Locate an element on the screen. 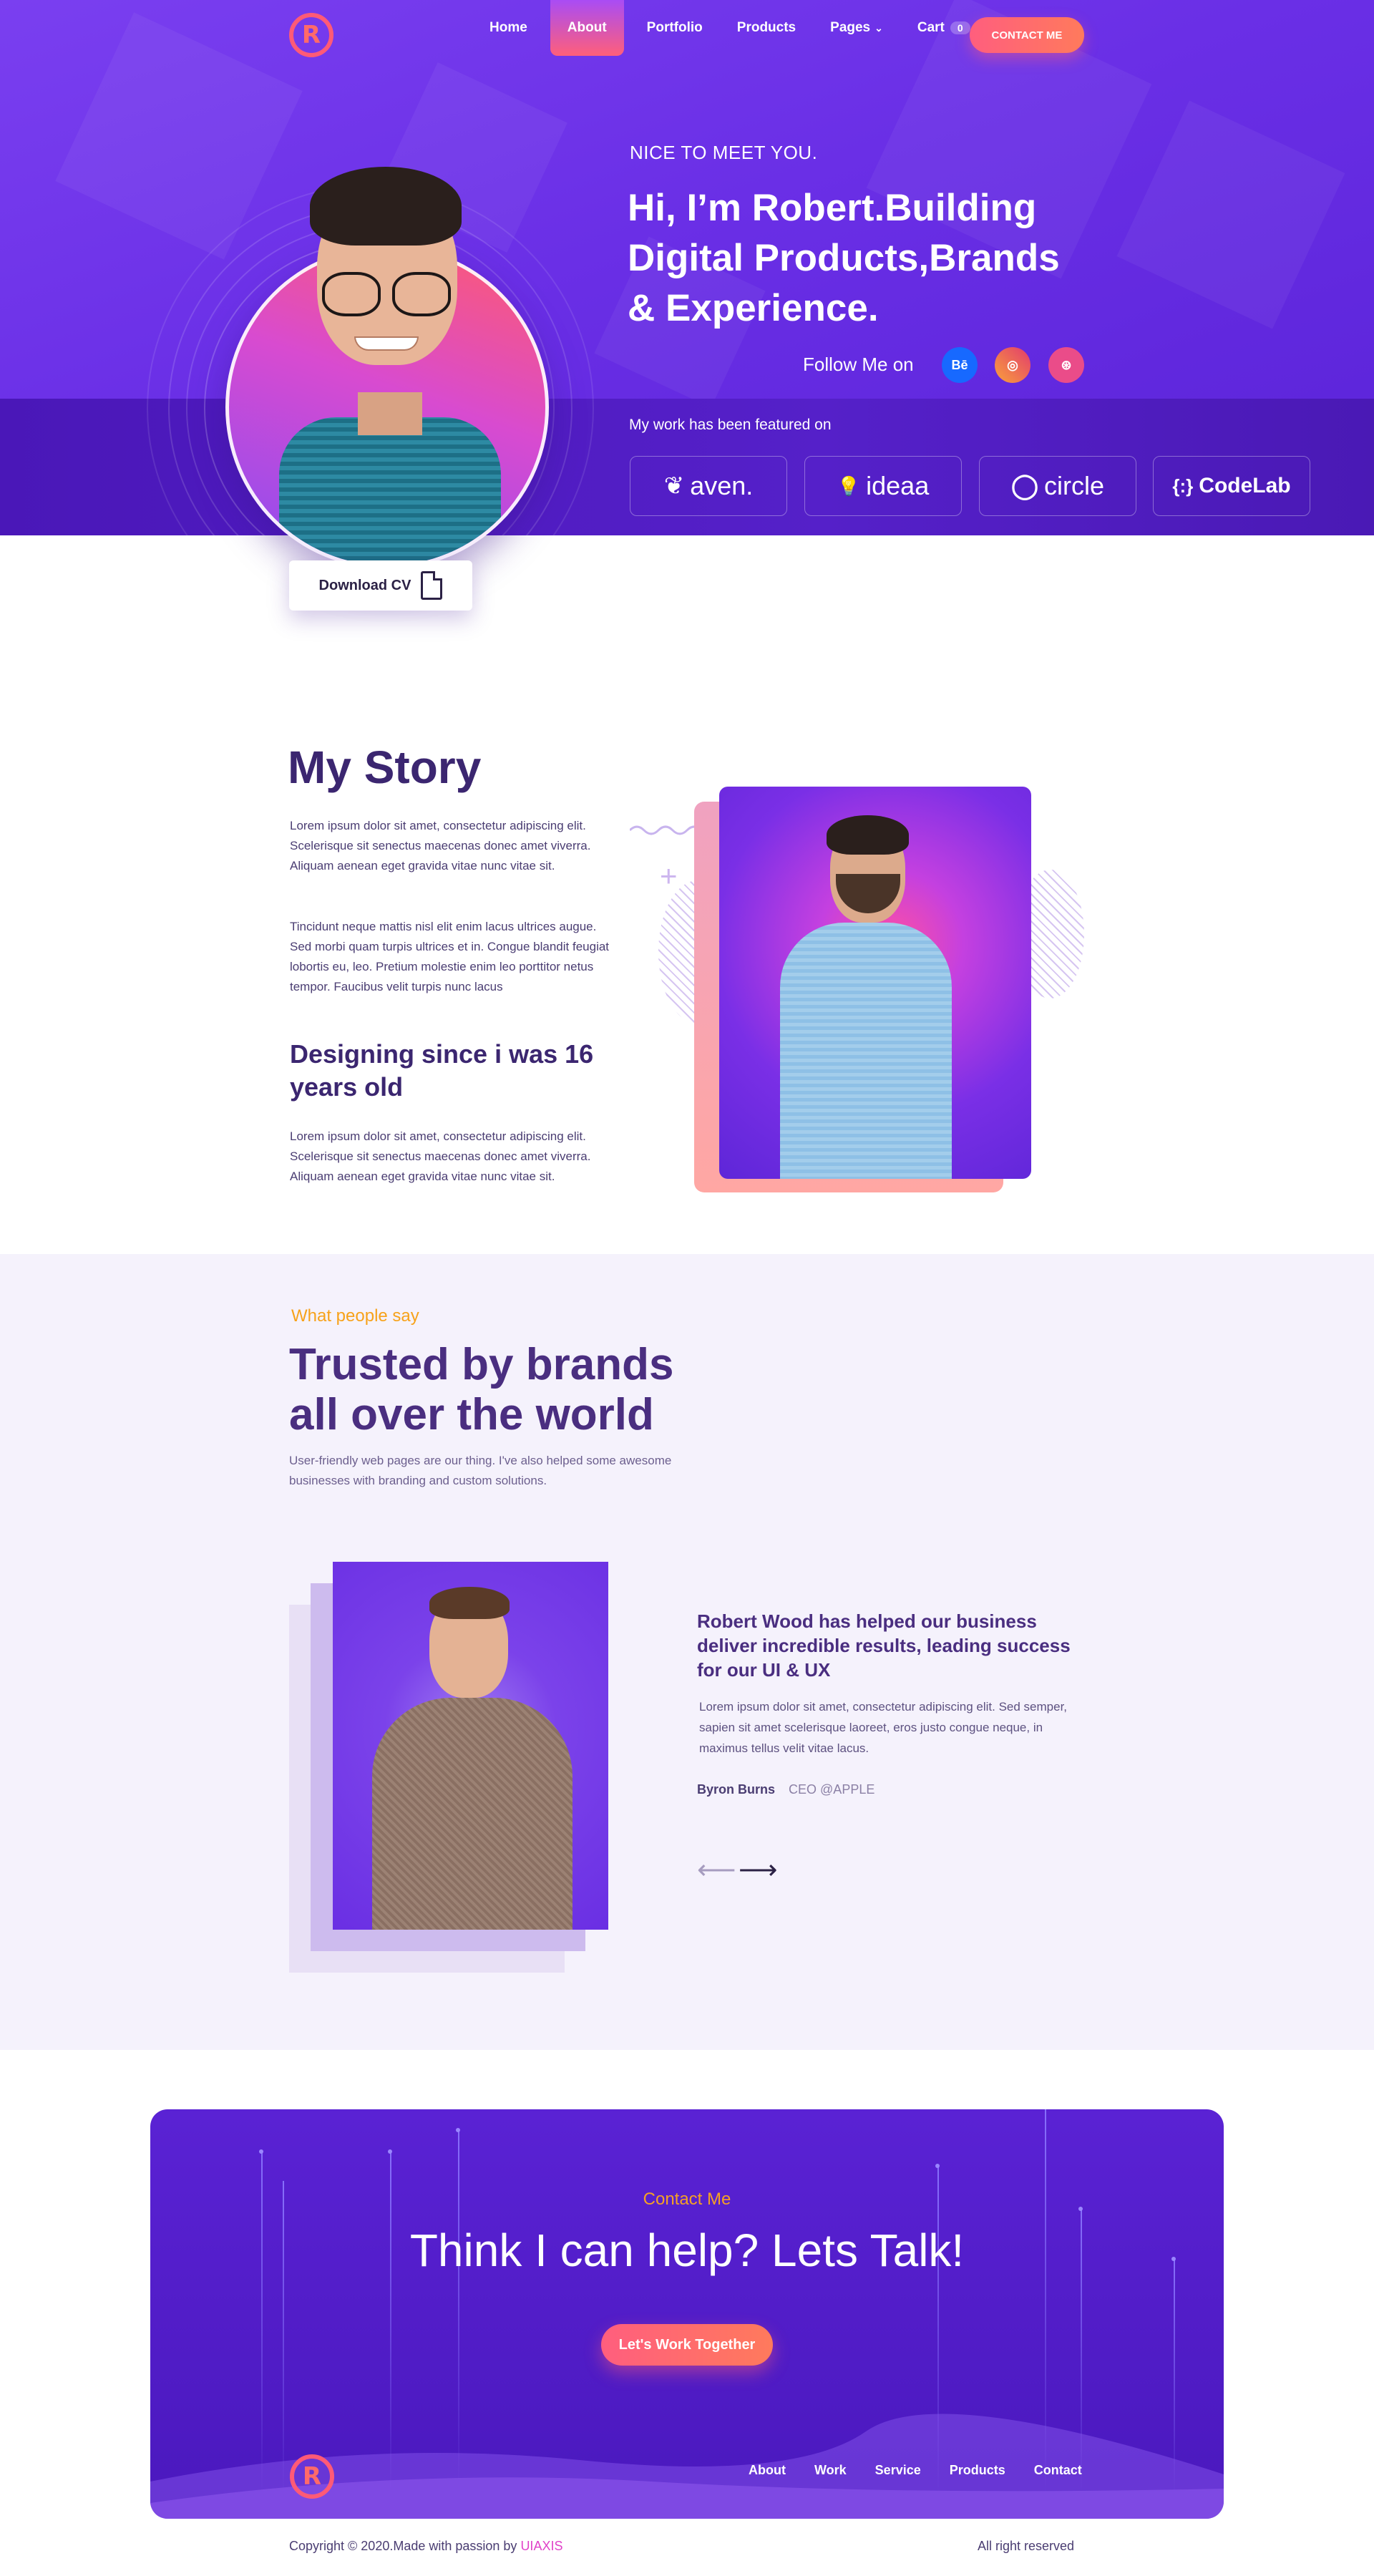 The image size is (1374, 2576). download-cv-button: Download CV is located at coordinates (380, 585).